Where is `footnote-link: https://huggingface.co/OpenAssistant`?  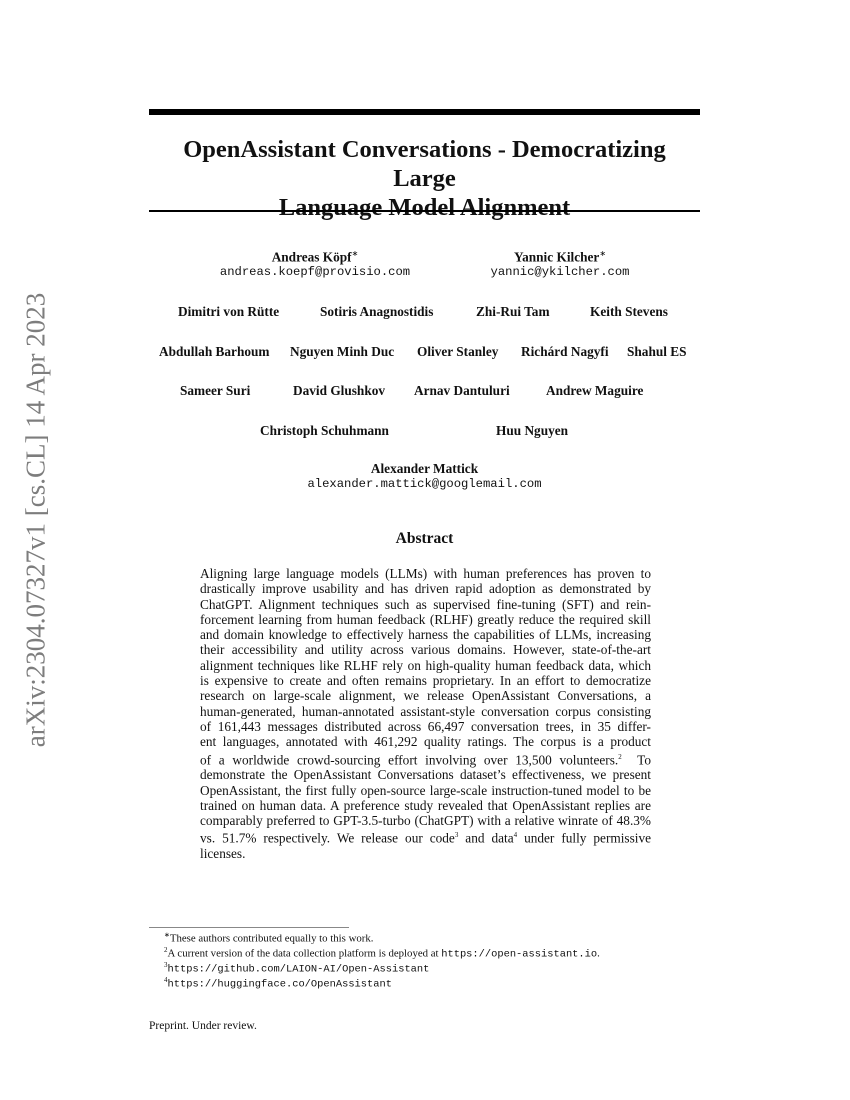
footnote-link: https://huggingface.co/OpenAssistant is located at coordinates (280, 985).